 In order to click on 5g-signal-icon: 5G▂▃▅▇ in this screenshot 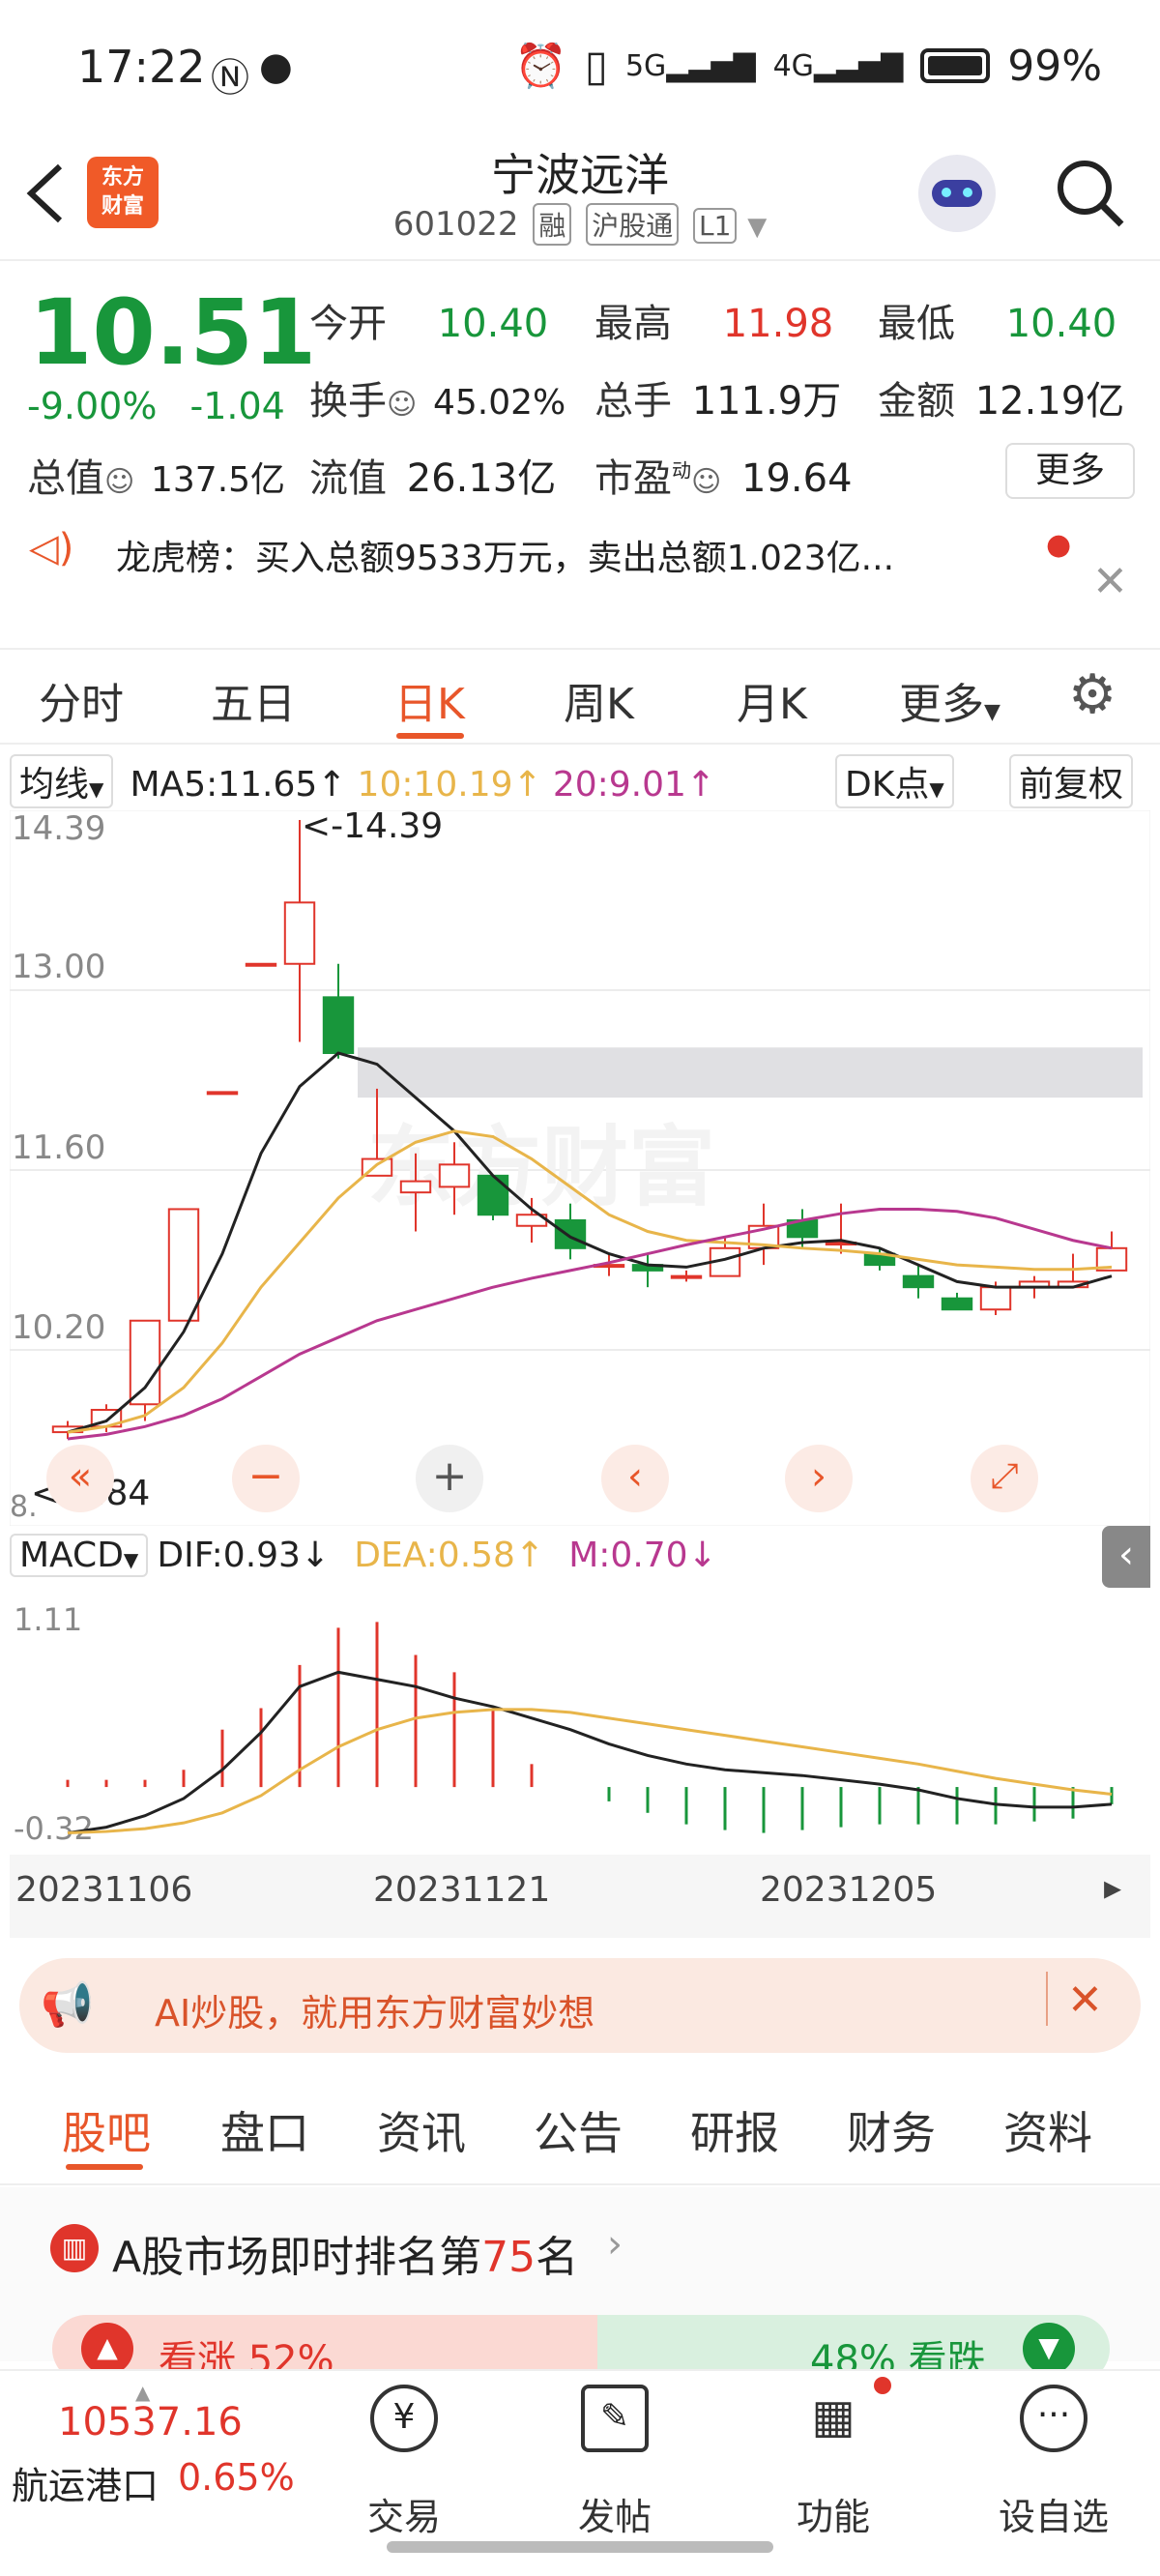, I will do `click(690, 65)`.